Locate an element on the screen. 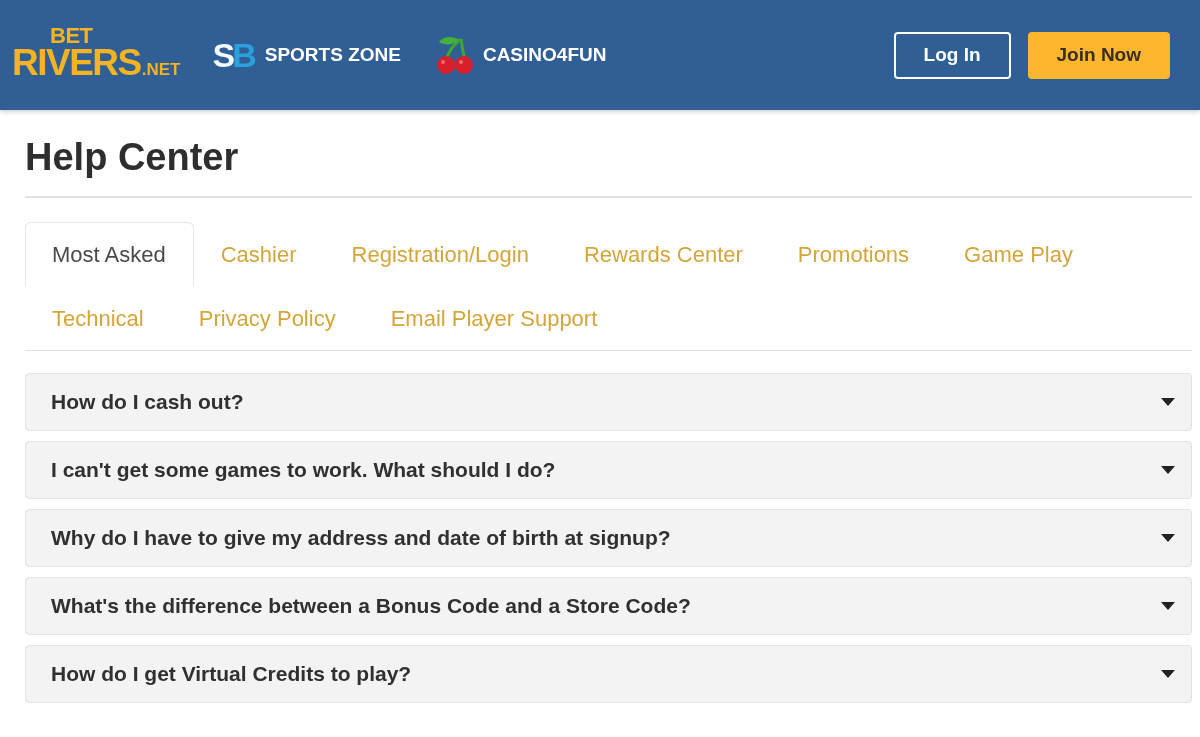 The height and width of the screenshot is (737, 1200). nav-link: SPORTS ZONE is located at coordinates (332, 55).